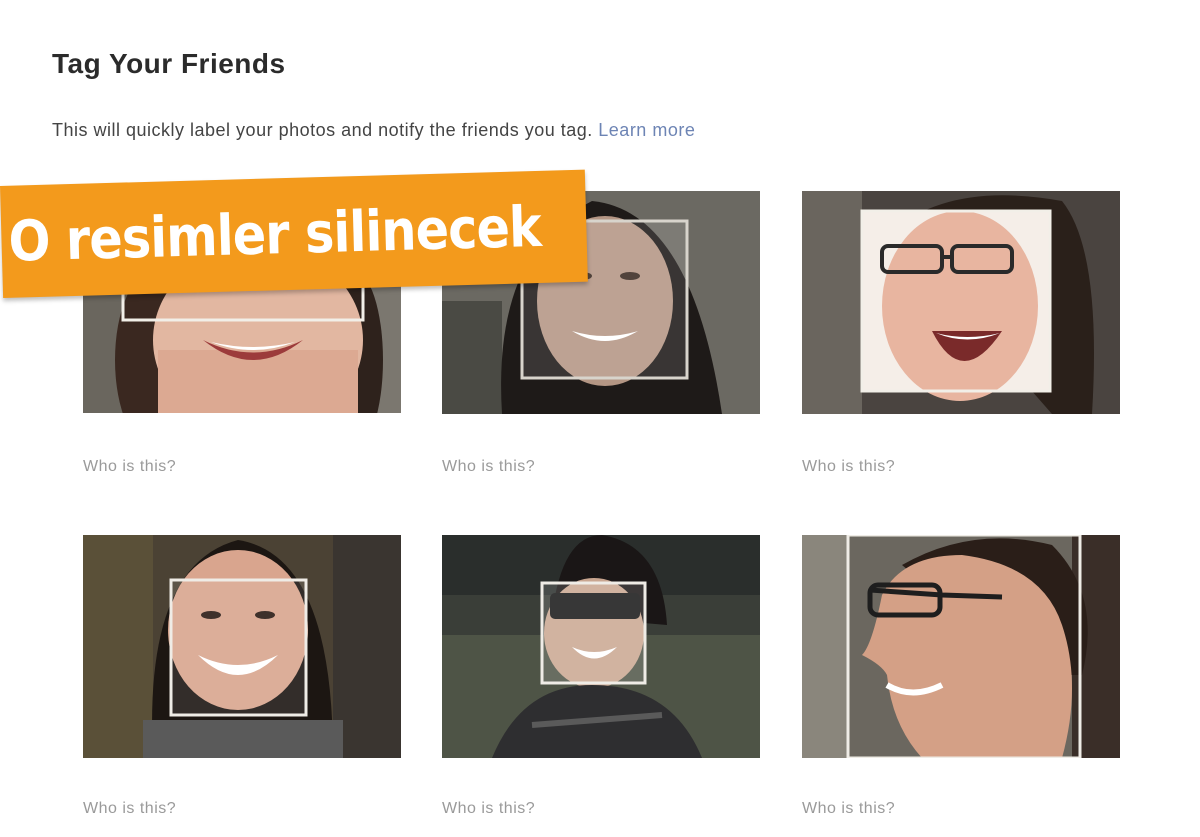 The width and height of the screenshot is (1200, 837). Describe the element at coordinates (129, 467) in the screenshot. I see `who-is-this-input-1: Who is this?` at that location.